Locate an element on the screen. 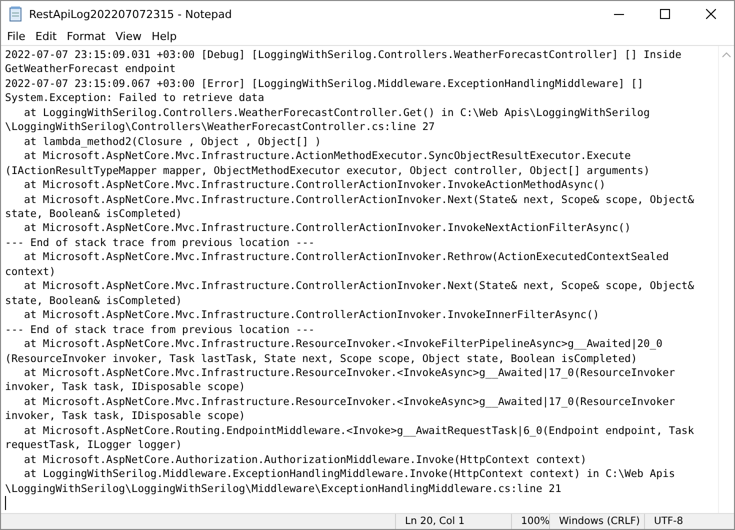  menu-item: Edit is located at coordinates (46, 36).